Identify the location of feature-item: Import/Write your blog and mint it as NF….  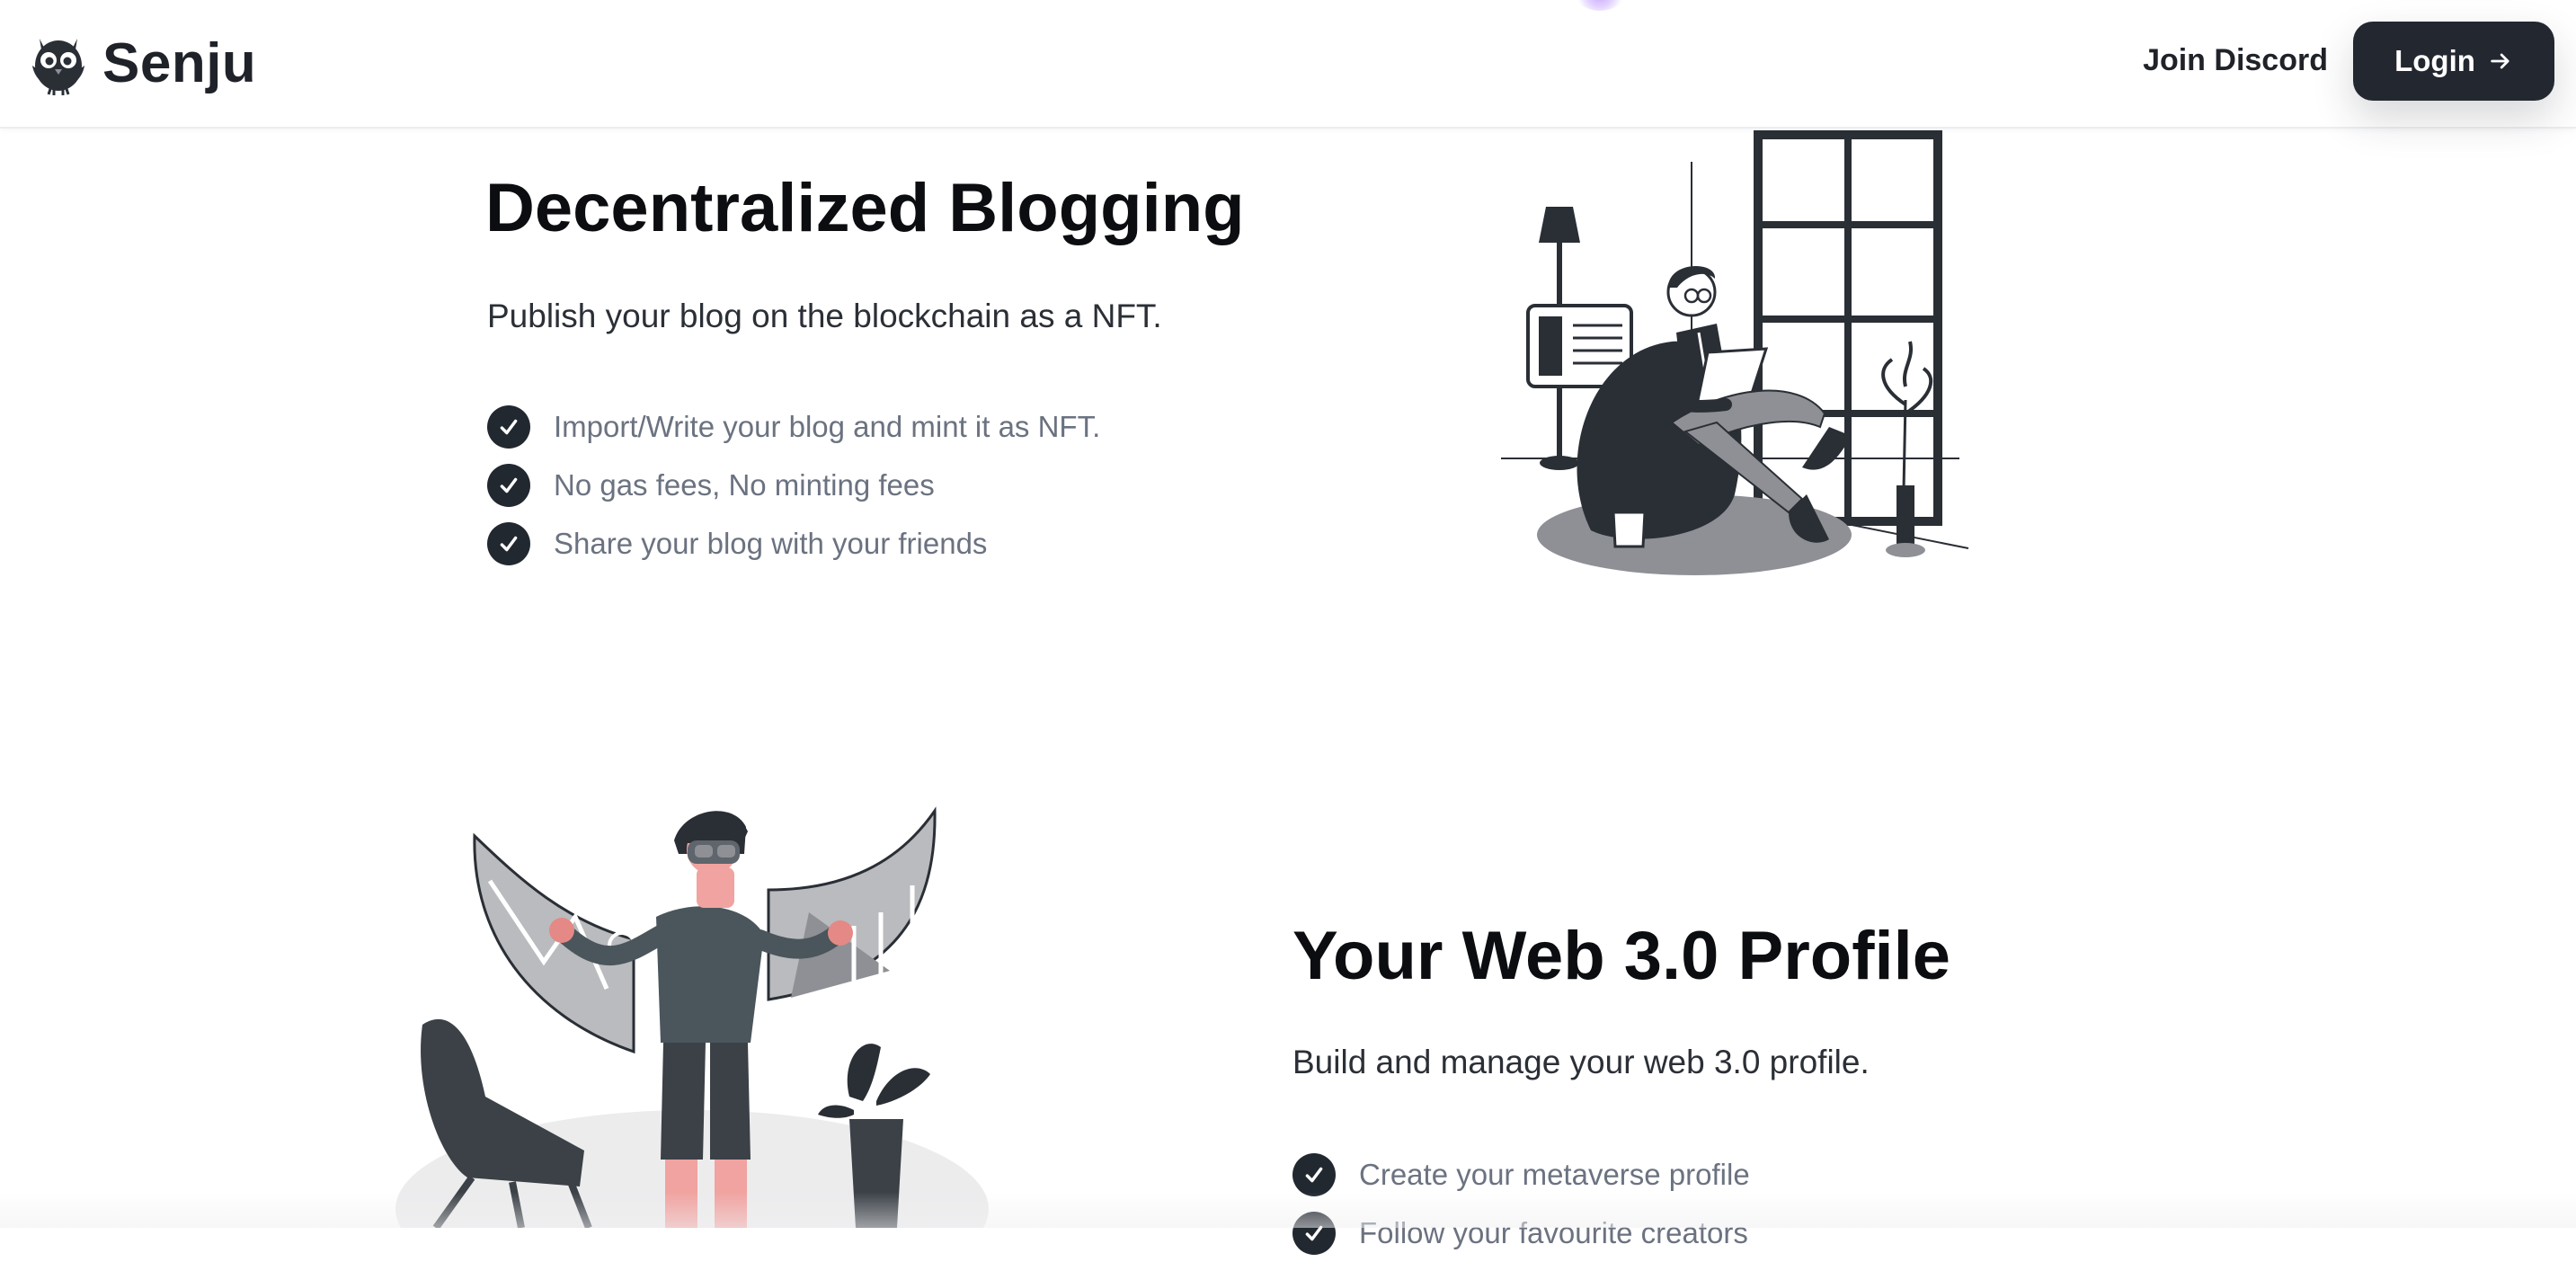
(793, 426).